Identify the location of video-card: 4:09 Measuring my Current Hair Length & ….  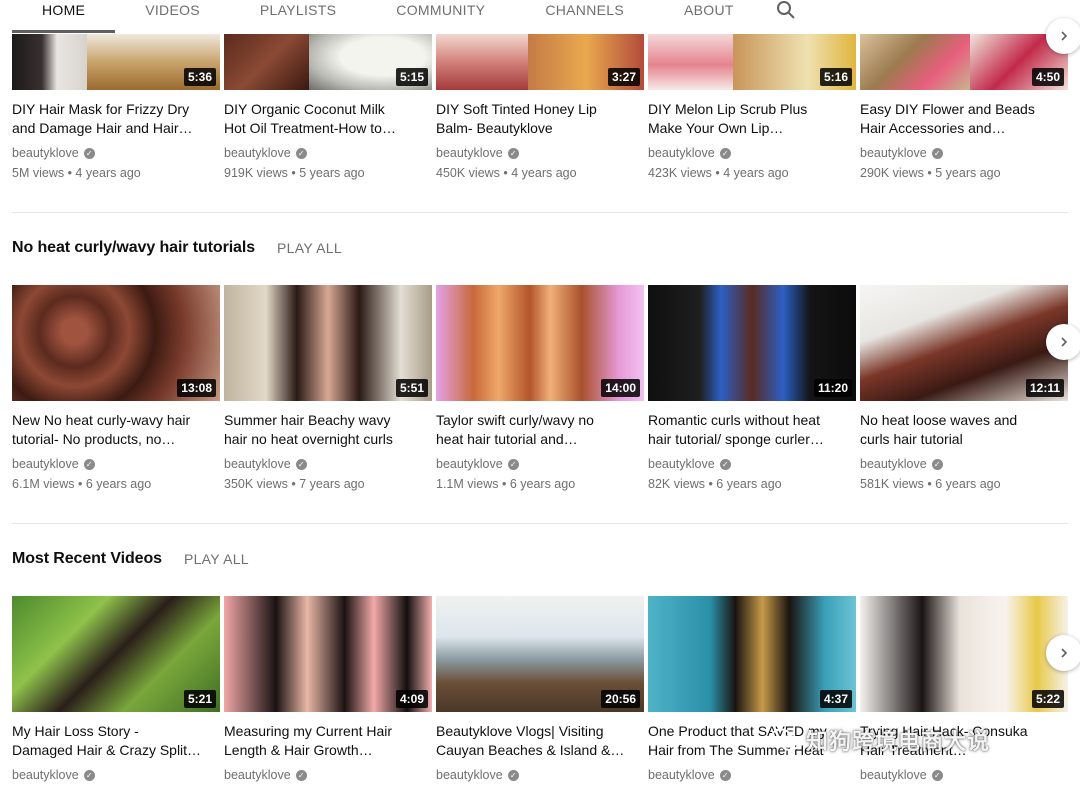
(328, 689).